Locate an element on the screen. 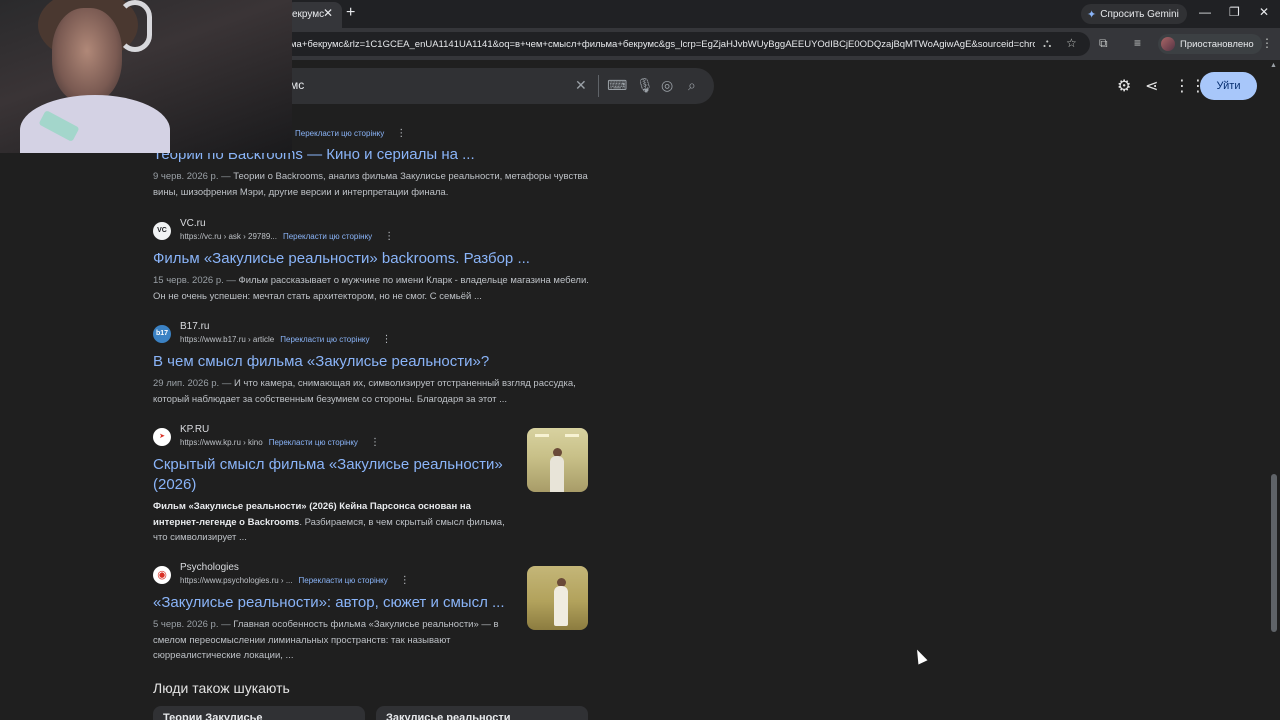 This screenshot has width=1280, height=720. psychologies-favicon-icon: ◉ is located at coordinates (162, 575).